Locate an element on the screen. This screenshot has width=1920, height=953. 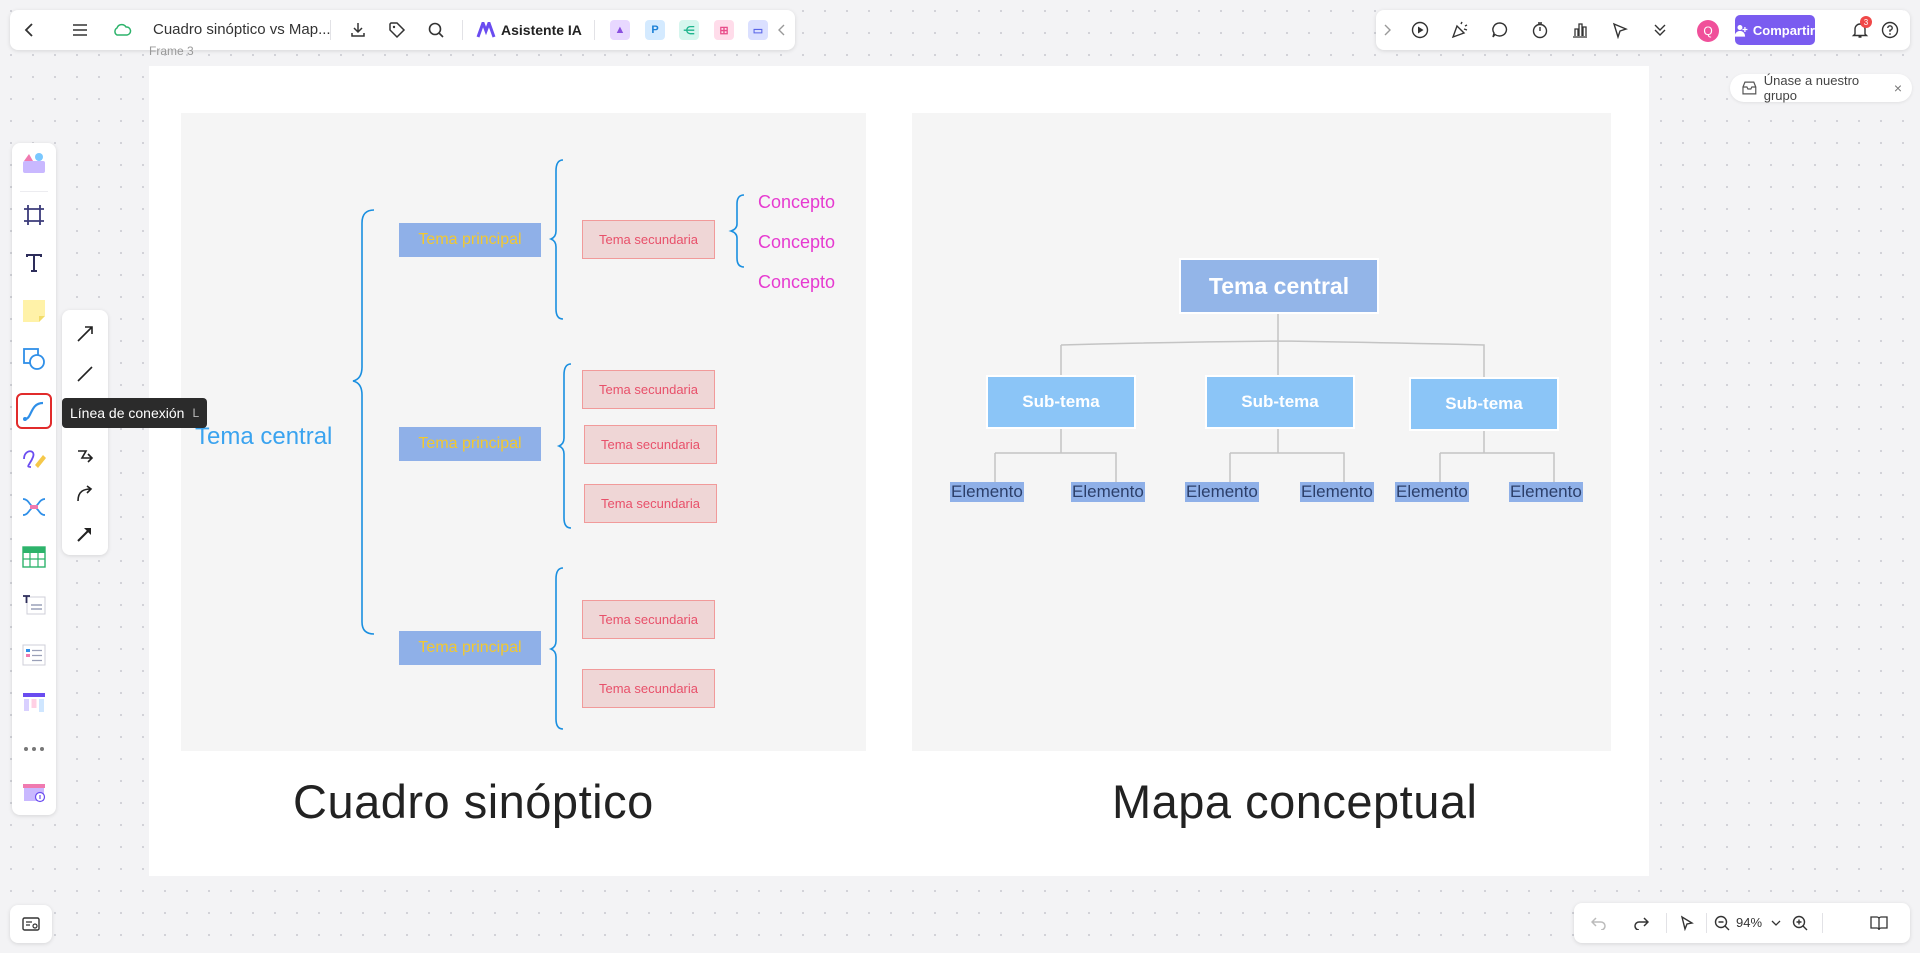
close-icon: × is located at coordinates (1898, 88).